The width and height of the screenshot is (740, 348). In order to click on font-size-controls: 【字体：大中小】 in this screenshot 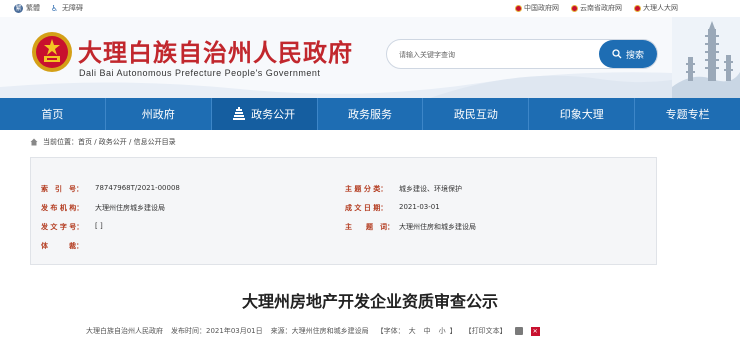, I will do `click(416, 331)`.